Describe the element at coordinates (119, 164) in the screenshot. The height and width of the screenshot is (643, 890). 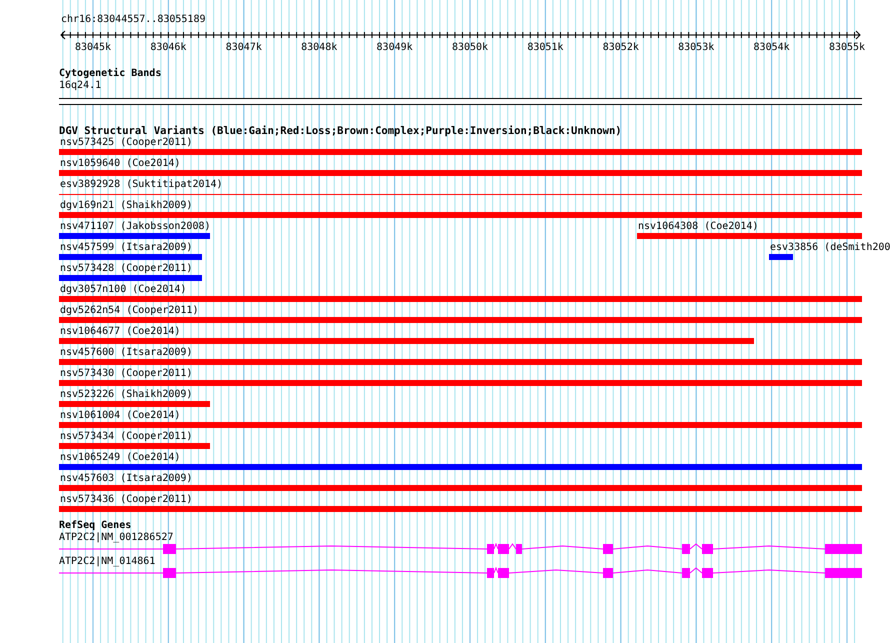
I see `variant-label: nsv1059640 (Coe2014)` at that location.